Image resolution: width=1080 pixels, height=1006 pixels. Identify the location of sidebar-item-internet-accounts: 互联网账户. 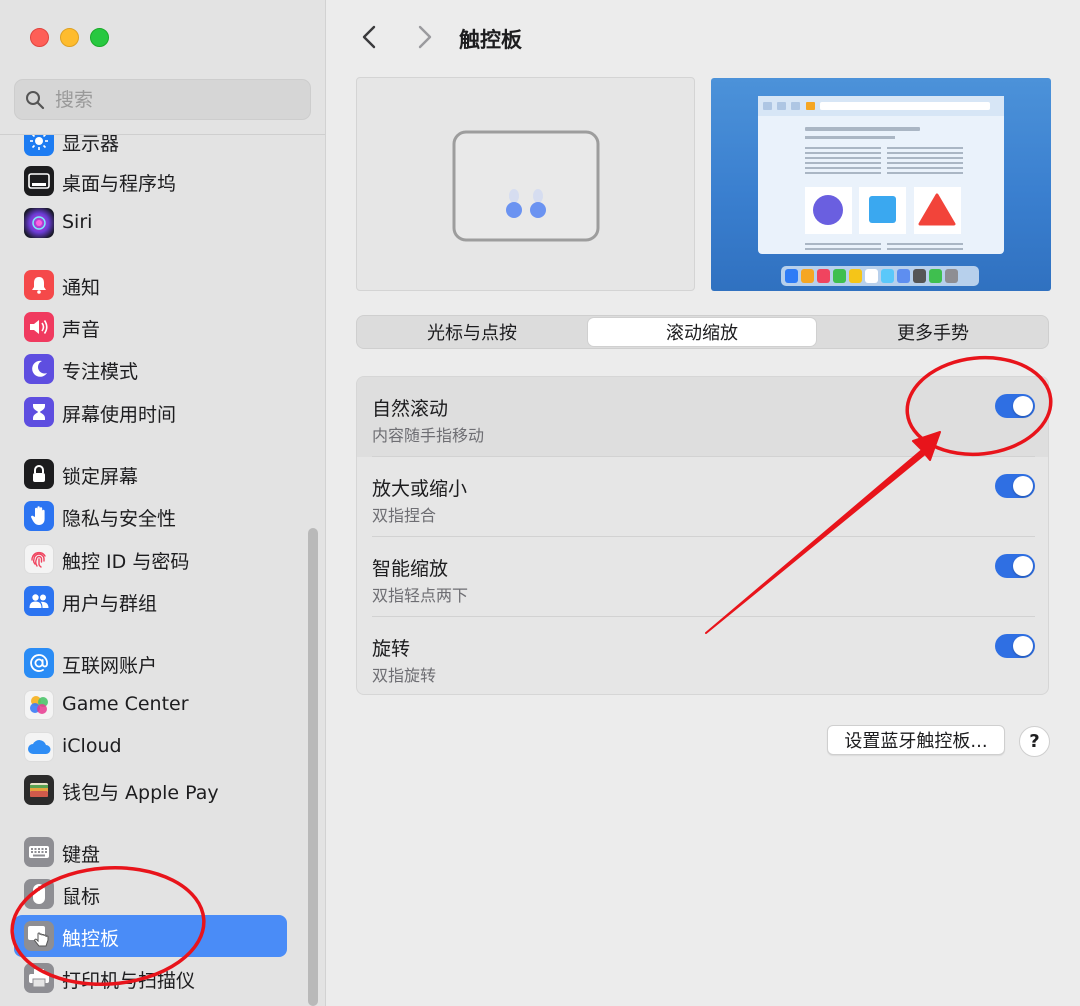
(150, 663).